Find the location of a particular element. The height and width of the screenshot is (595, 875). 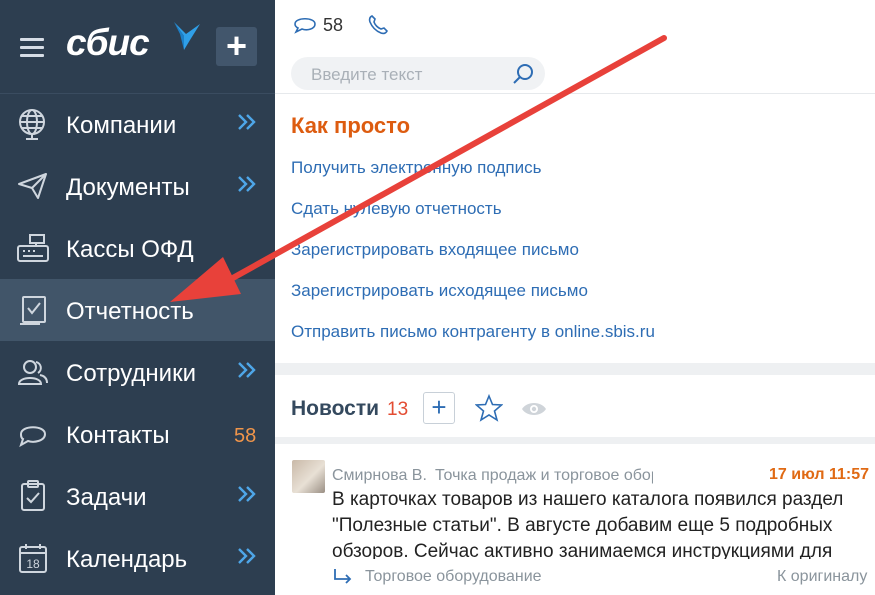

phone-icon is located at coordinates (378, 25).